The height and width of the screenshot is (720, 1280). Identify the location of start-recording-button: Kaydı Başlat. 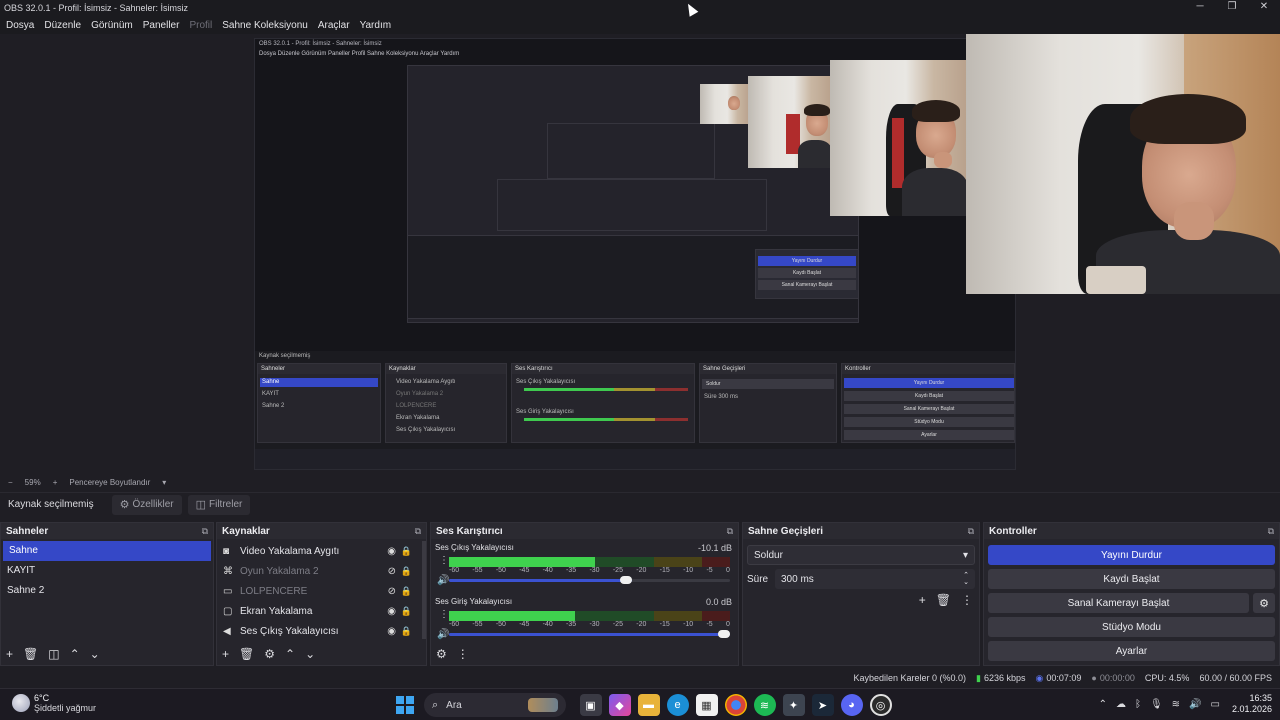
(1131, 579).